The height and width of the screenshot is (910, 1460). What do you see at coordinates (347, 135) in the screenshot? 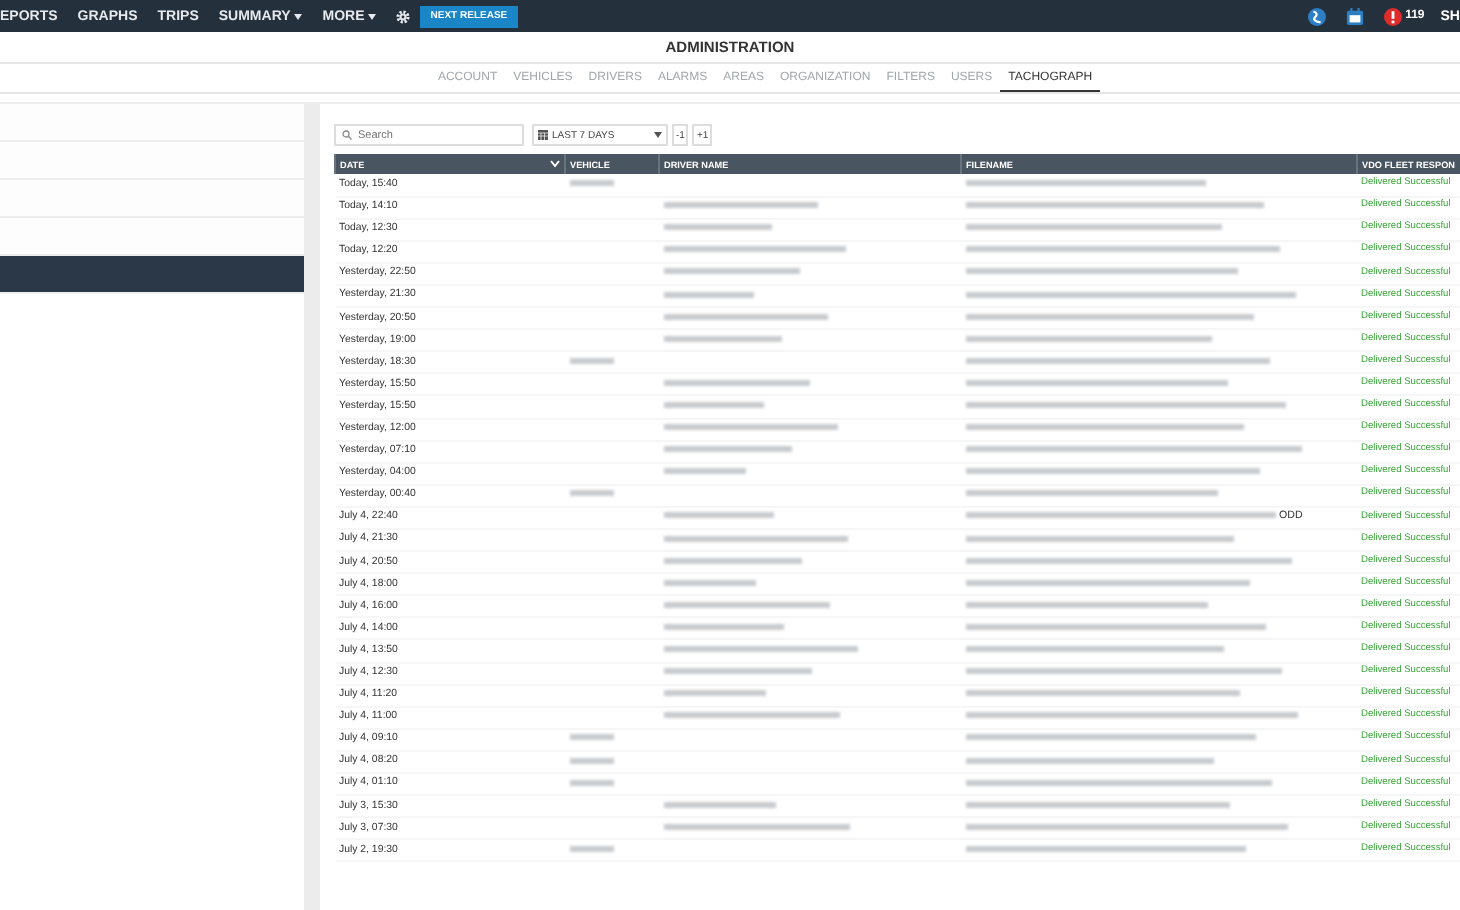
I see `search-icon` at bounding box center [347, 135].